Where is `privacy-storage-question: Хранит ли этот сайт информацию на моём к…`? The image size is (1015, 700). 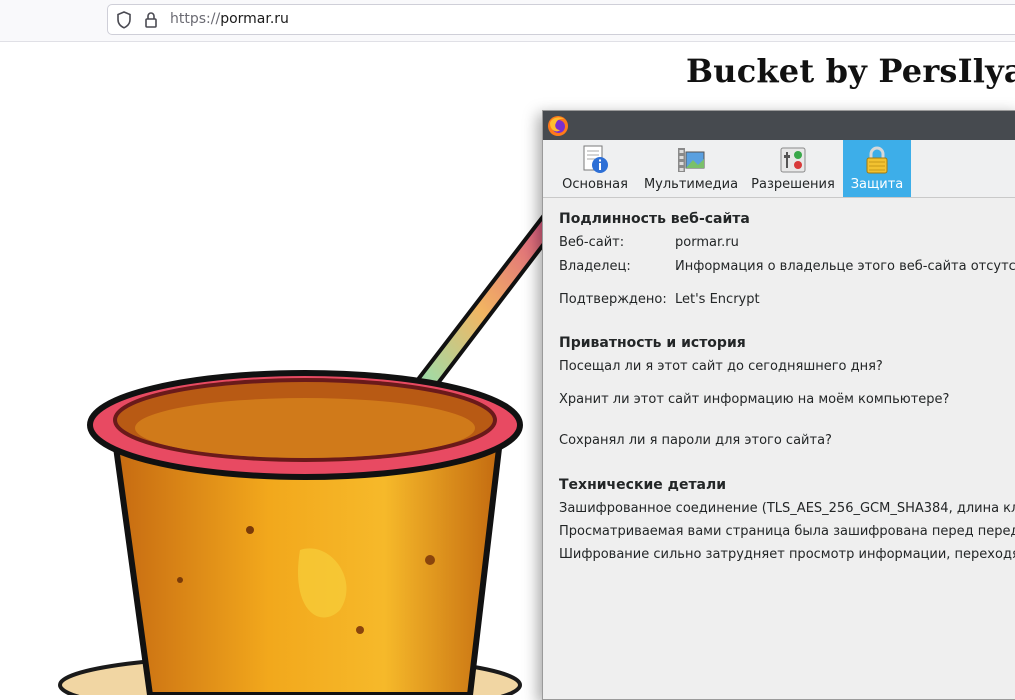
privacy-storage-question: Хранит ли этот сайт информацию на моём к… is located at coordinates (754, 399).